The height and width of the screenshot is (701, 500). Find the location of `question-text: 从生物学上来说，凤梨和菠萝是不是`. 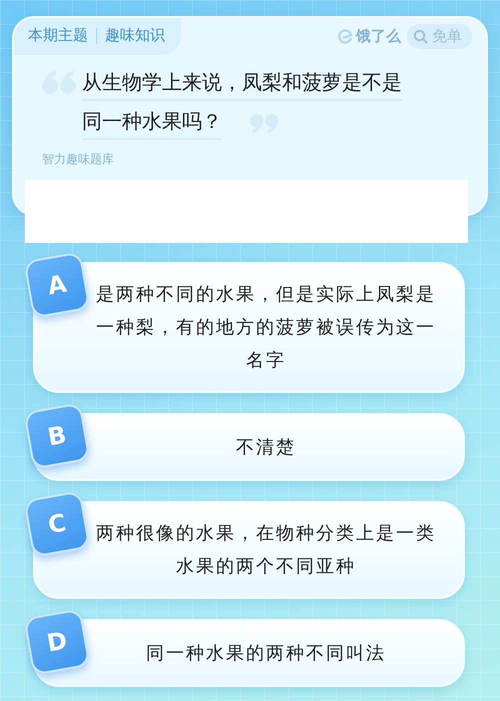

question-text: 从生物学上来说，凤梨和菠萝是不是 is located at coordinates (242, 83).